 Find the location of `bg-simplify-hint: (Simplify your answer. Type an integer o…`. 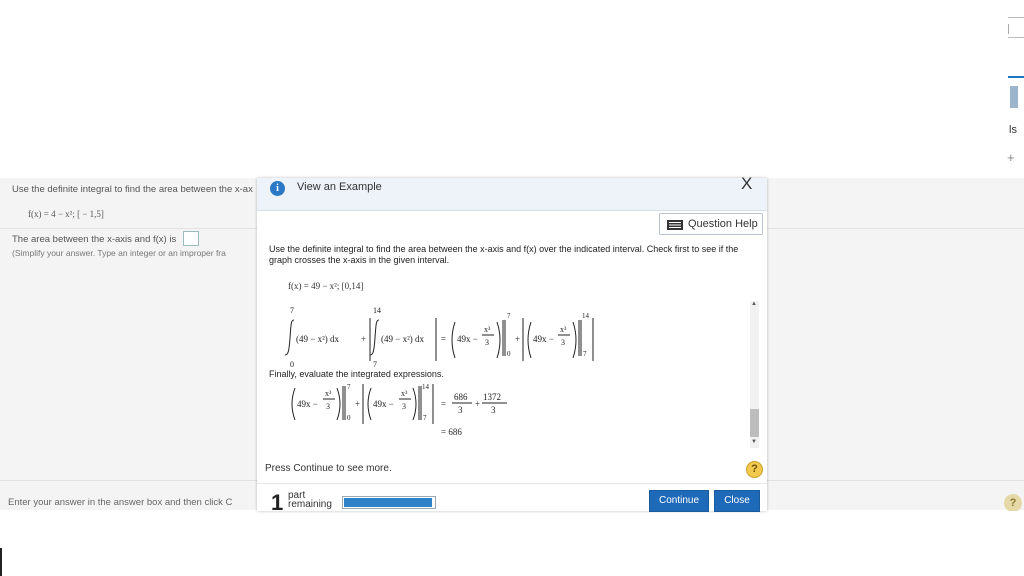

bg-simplify-hint: (Simplify your answer. Type an integer o… is located at coordinates (119, 253).